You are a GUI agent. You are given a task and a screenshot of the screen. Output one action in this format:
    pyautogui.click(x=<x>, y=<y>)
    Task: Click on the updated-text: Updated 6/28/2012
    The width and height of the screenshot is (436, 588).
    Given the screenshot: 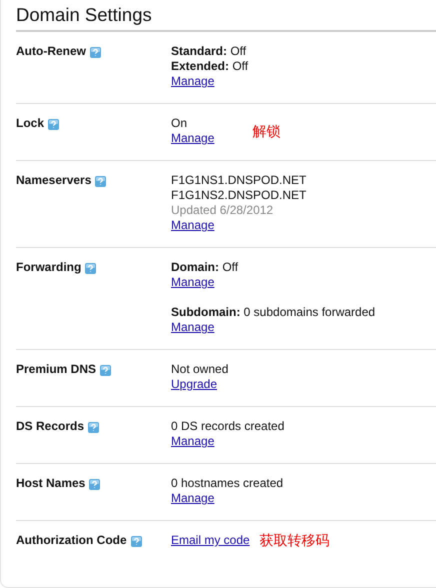 What is the action you would take?
    pyautogui.click(x=222, y=210)
    